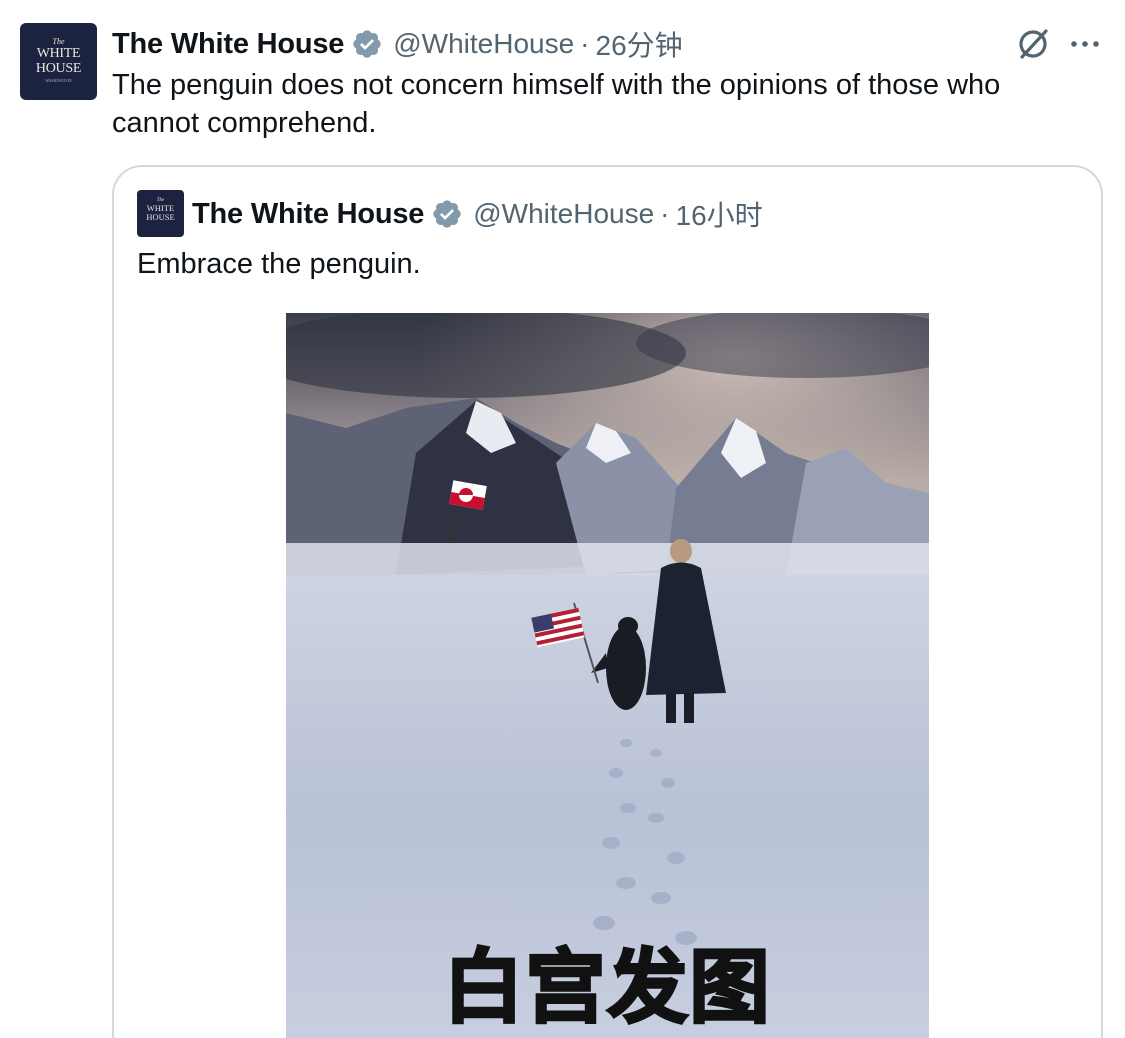  I want to click on quoted-tweet-text: Embrace the penguin., so click(279, 264).